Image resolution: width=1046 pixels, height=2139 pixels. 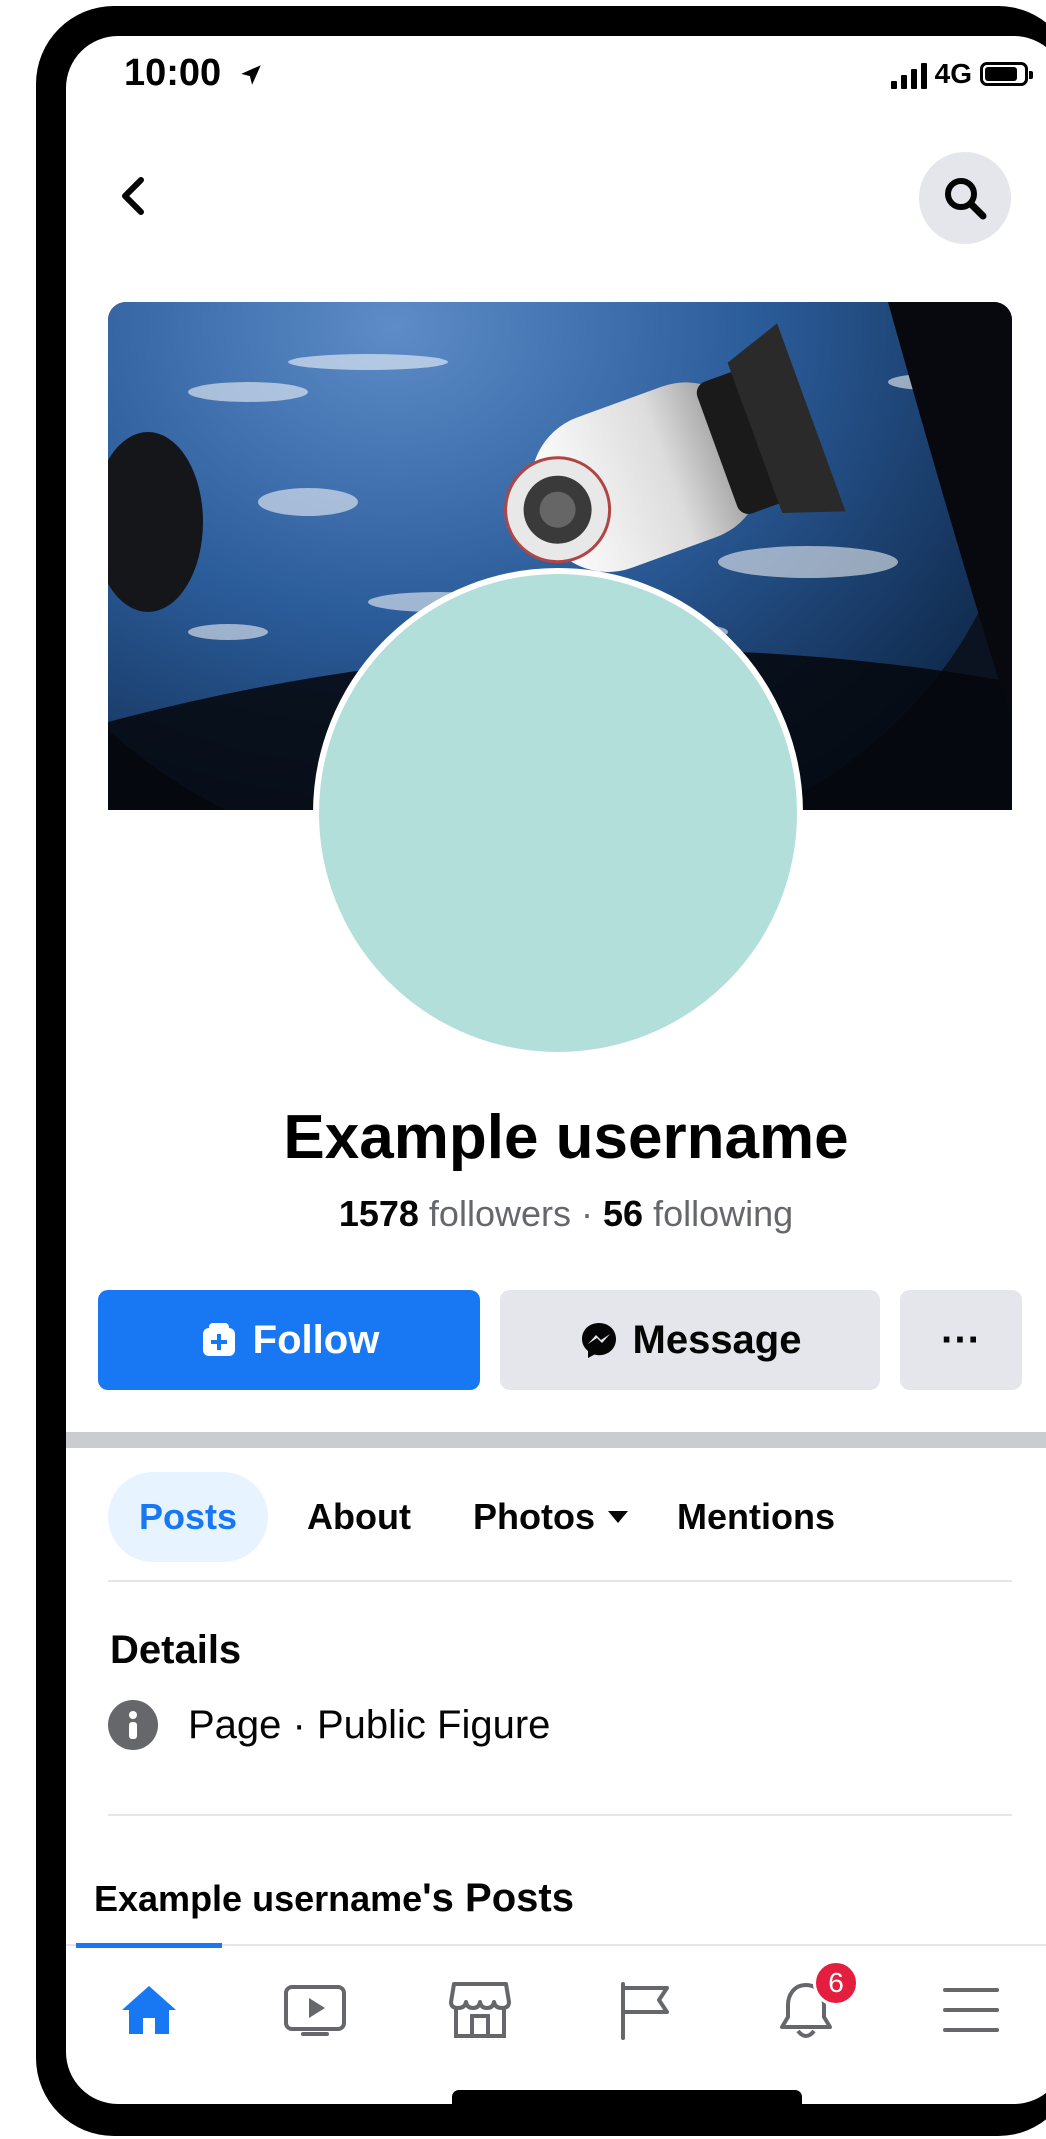 I want to click on posts-title-suffix: 's Posts, so click(x=498, y=1898).